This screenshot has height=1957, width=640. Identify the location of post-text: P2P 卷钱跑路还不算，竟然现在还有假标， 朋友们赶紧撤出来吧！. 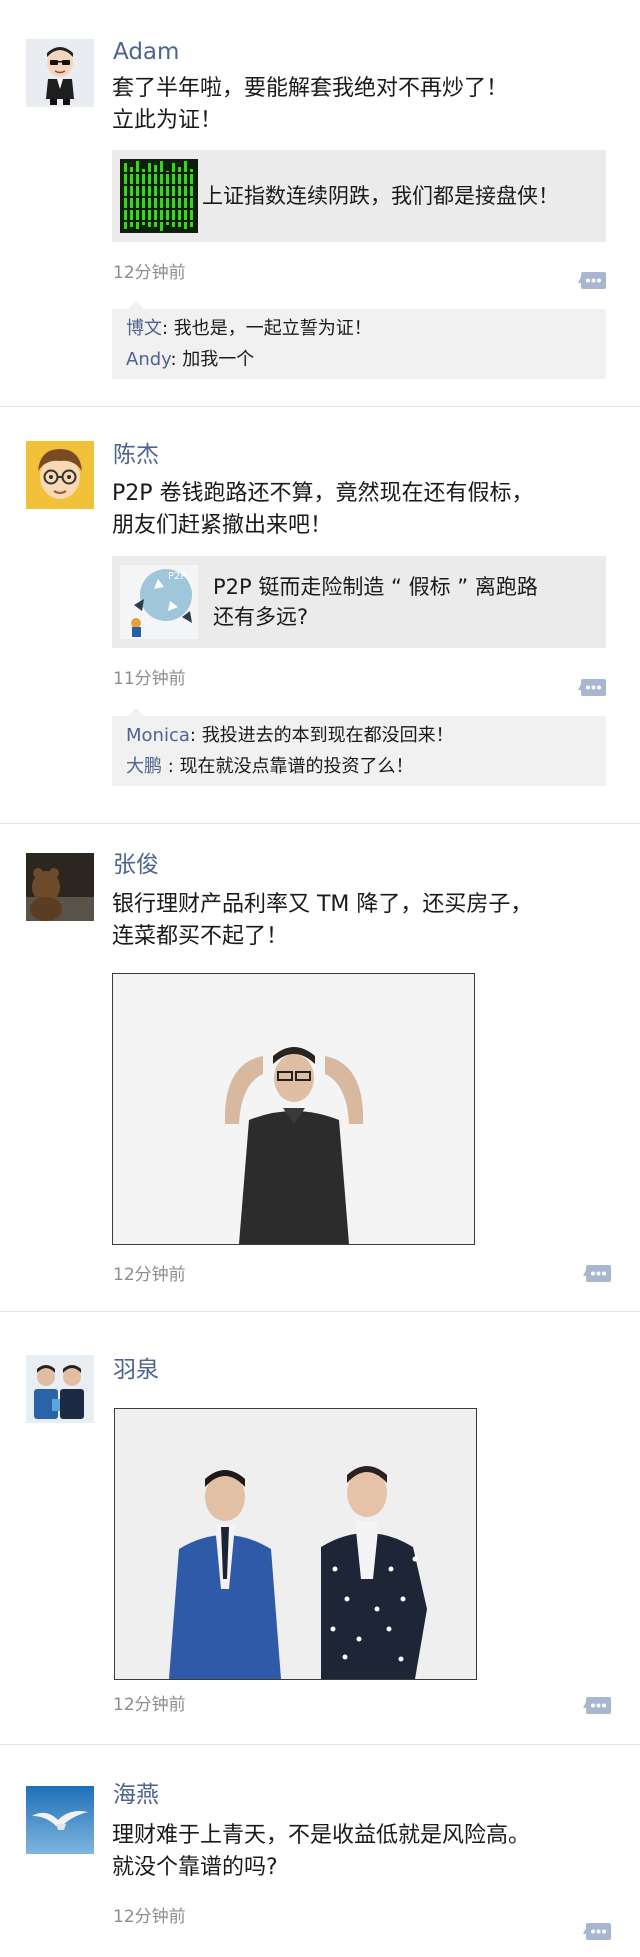
(323, 509).